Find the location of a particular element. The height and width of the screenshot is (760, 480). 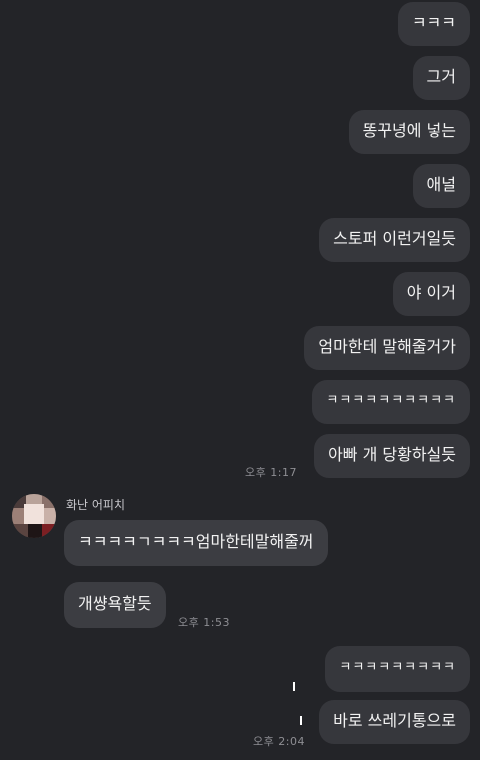

received-message-bubble: ㅋㅋㅋㅋㄱㅋㅋㅋ엄마한테말해줄꺼 is located at coordinates (196, 543).